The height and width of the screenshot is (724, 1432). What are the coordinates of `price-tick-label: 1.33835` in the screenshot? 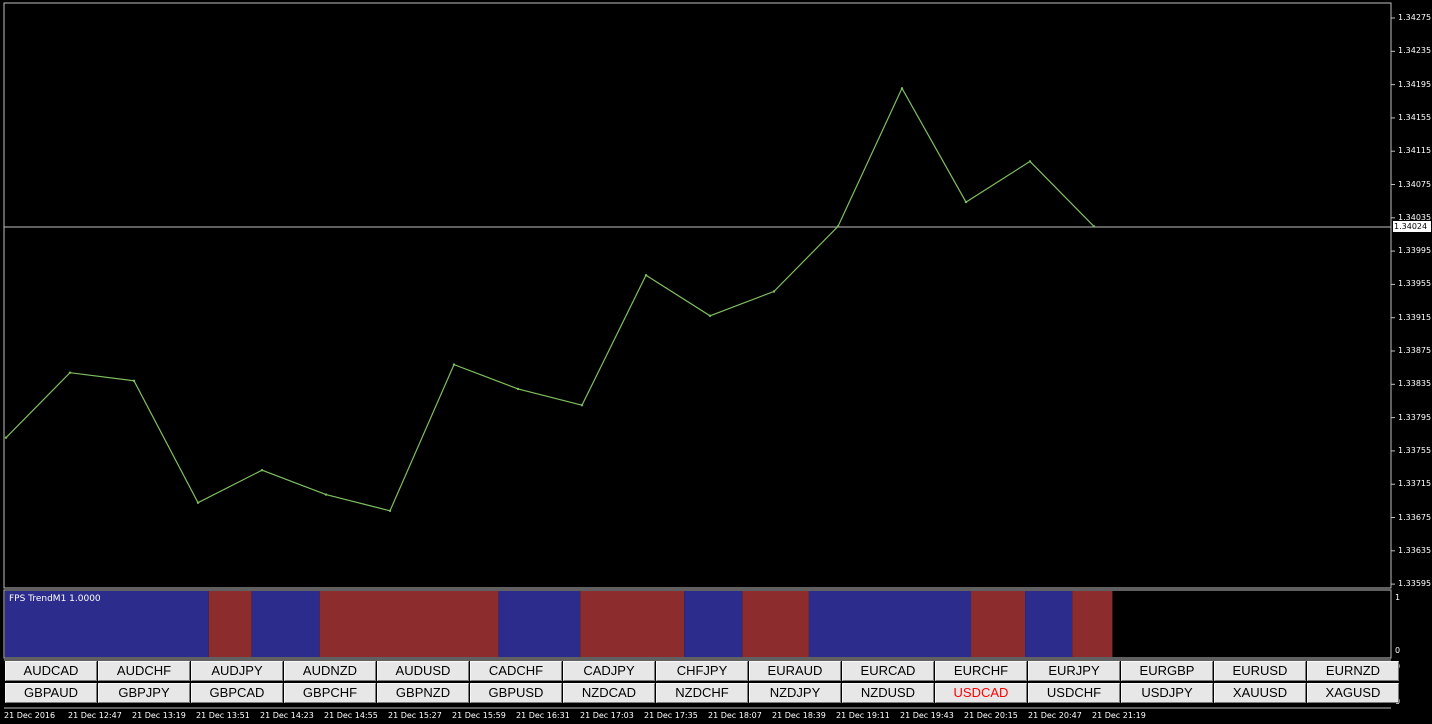 It's located at (1415, 384).